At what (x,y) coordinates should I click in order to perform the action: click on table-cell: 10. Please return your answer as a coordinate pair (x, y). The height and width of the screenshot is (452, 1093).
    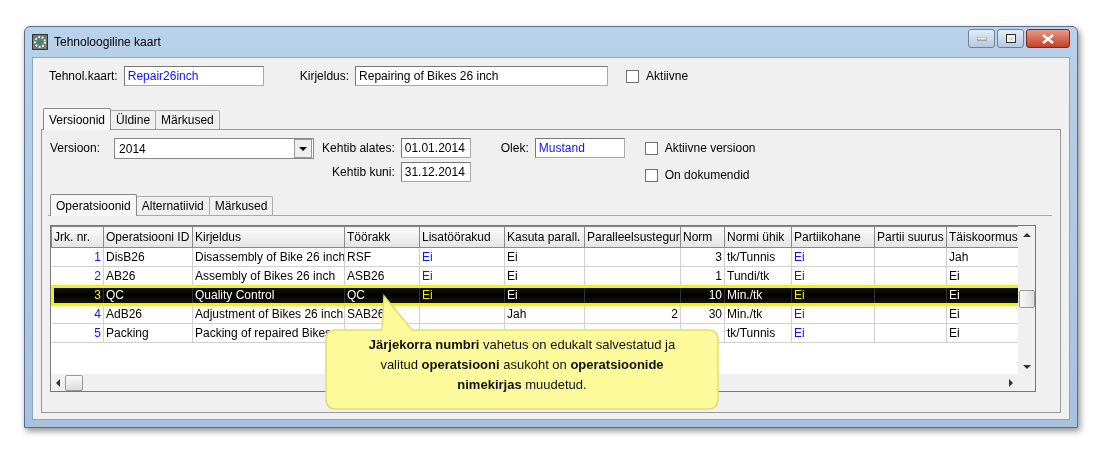
    Looking at the image, I should click on (715, 295).